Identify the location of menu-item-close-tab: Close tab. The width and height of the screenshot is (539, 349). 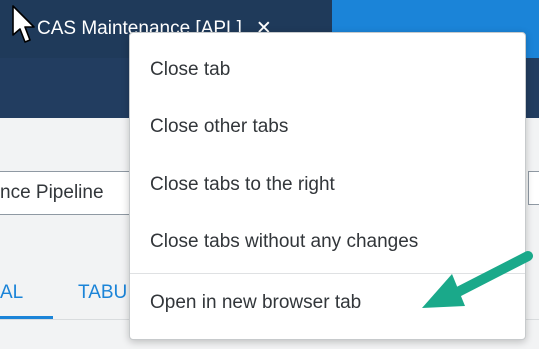
(327, 70).